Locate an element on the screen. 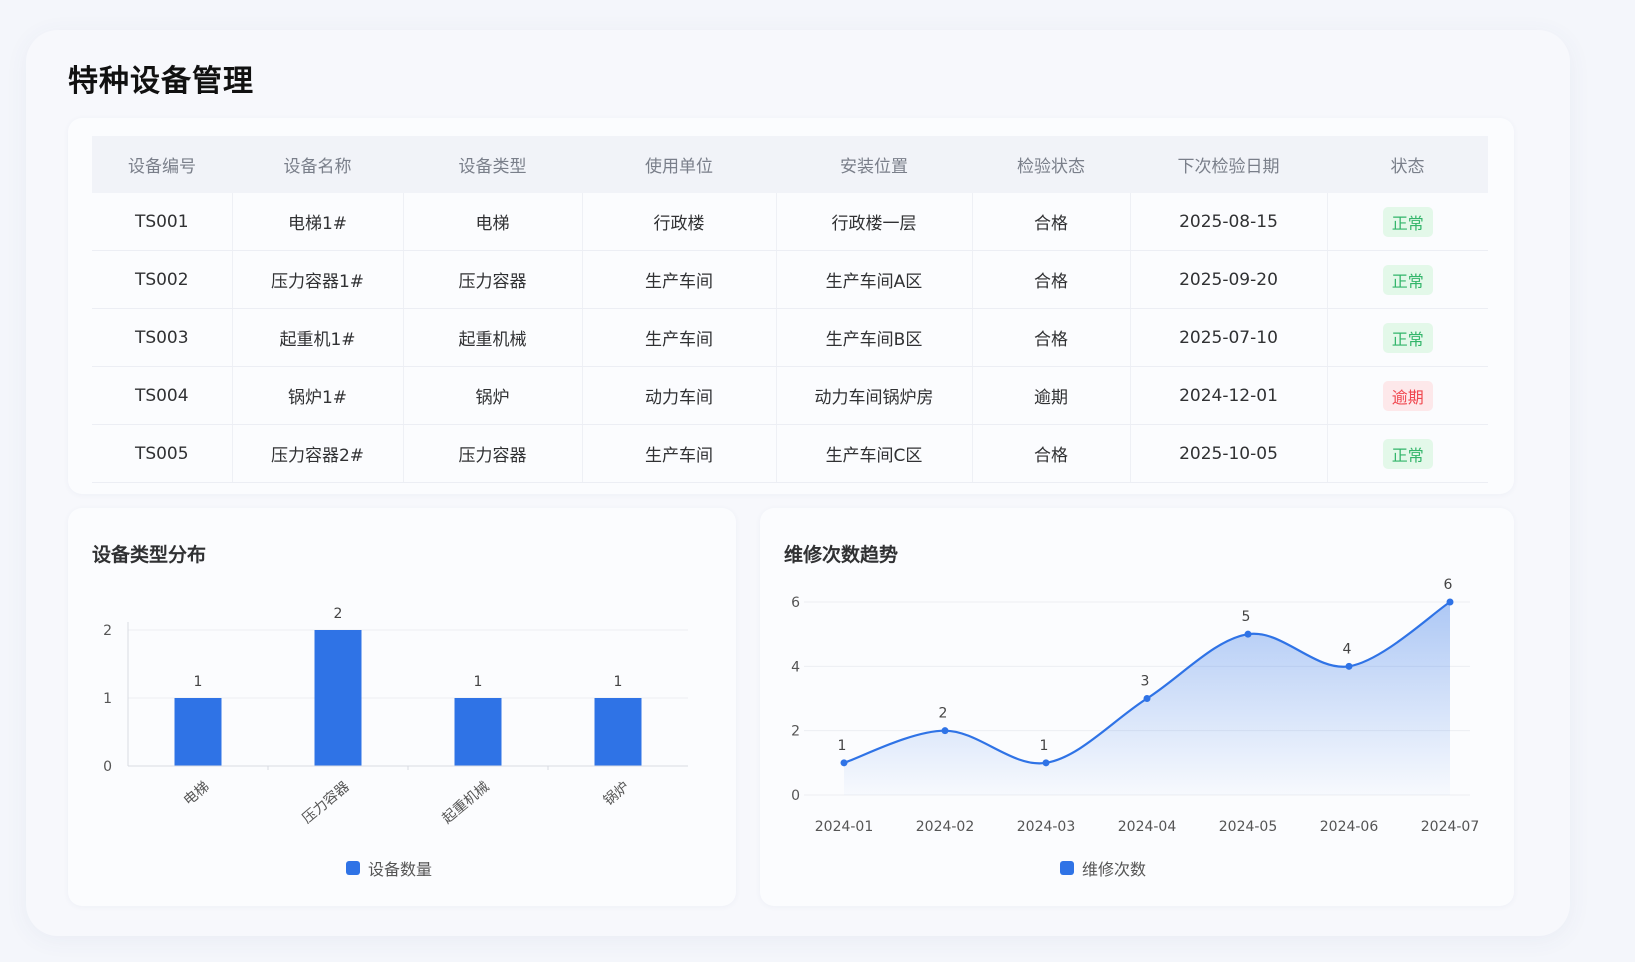 The height and width of the screenshot is (962, 1635). cell-name: 锅炉1# is located at coordinates (318, 395).